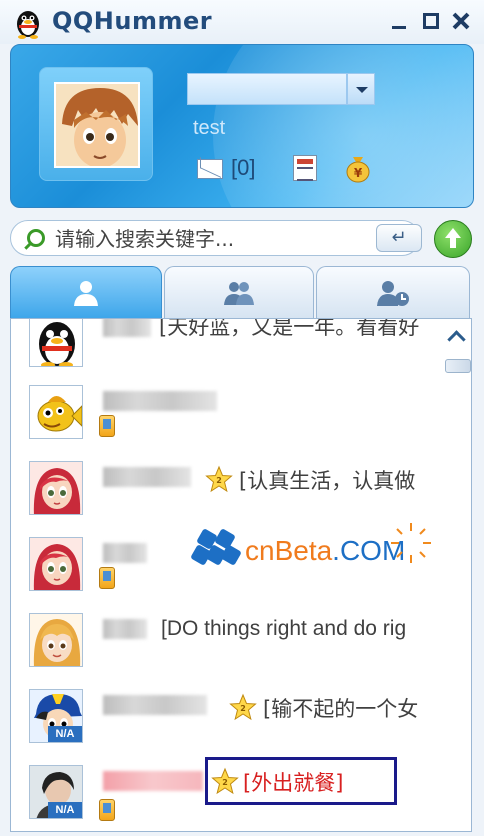  Describe the element at coordinates (301, 781) in the screenshot. I see `highlight-box` at that location.